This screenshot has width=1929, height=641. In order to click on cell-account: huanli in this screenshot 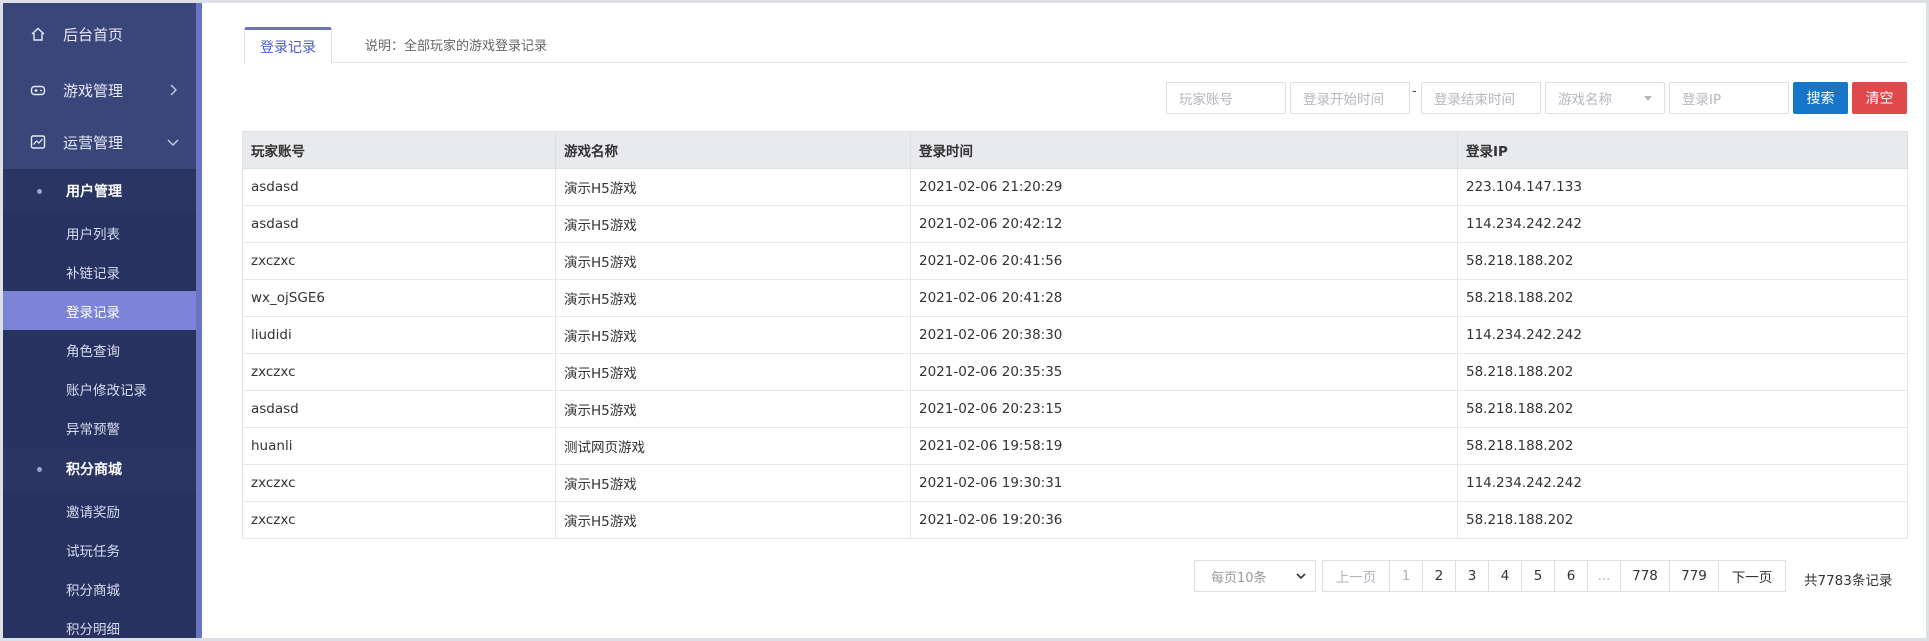, I will do `click(399, 446)`.